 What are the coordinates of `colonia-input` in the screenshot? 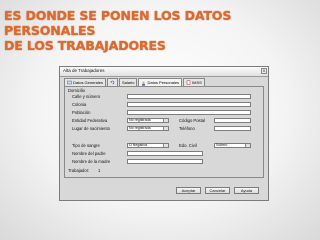 It's located at (189, 104).